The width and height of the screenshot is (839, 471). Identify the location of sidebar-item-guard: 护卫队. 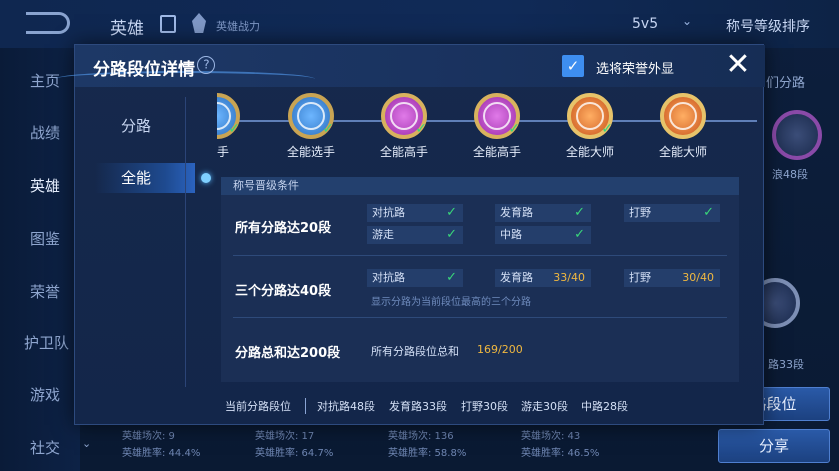
(40, 342).